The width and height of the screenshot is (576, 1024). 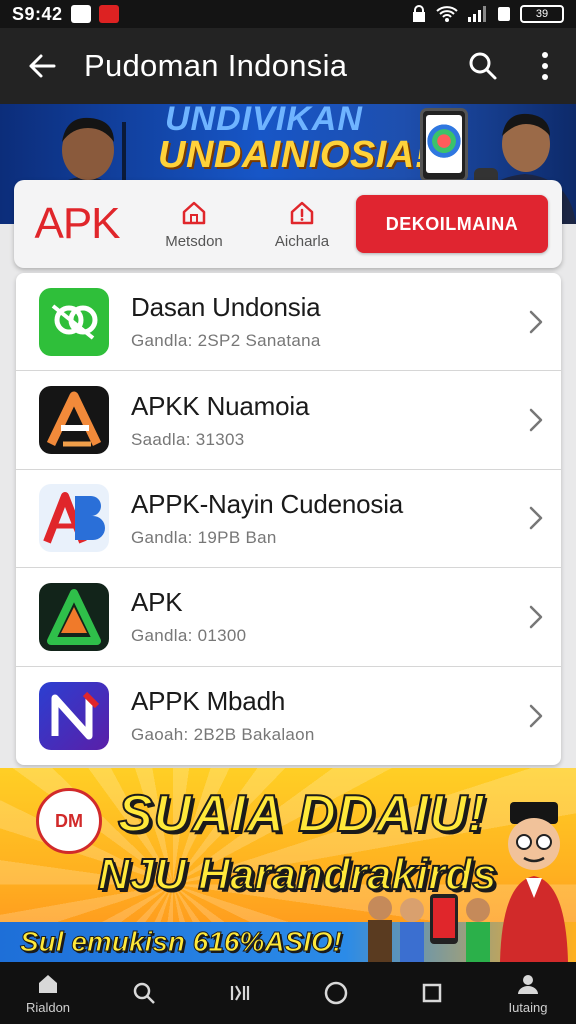 I want to click on nav-home: Rialdon, so click(x=48, y=993).